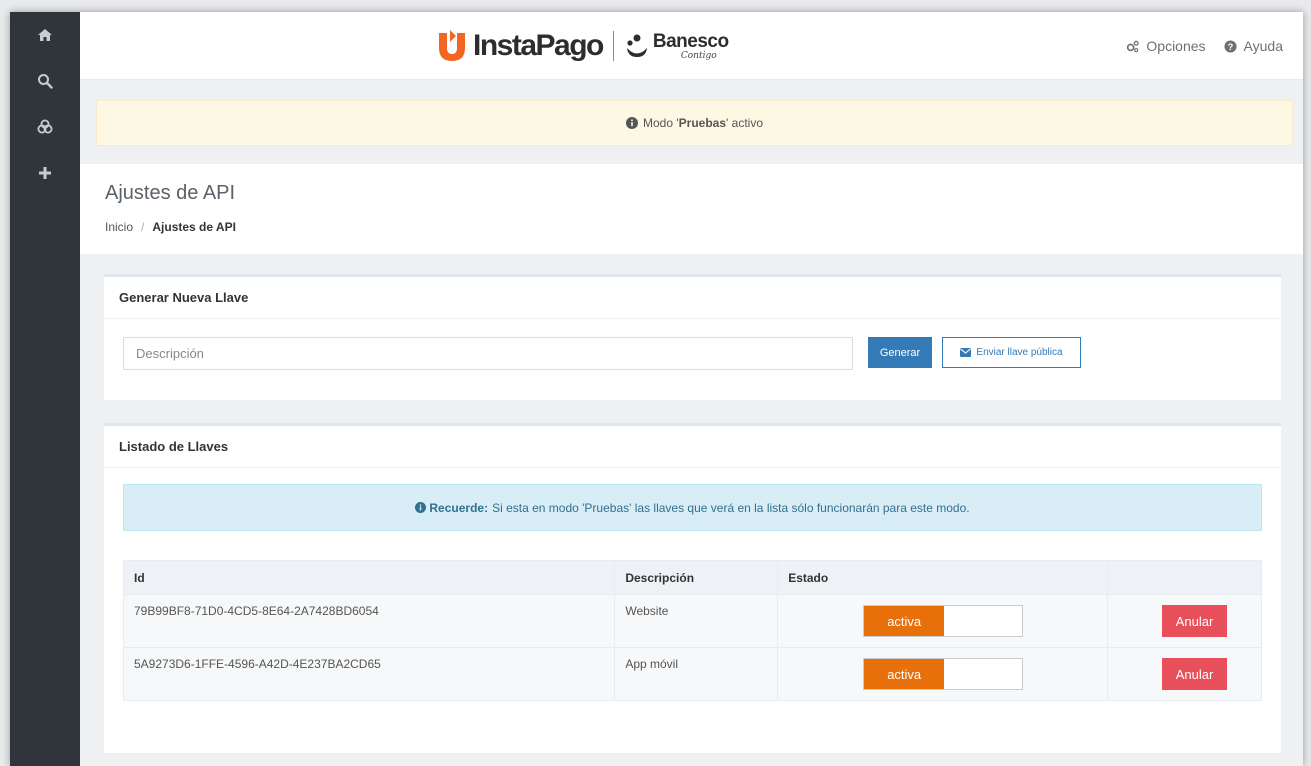 This screenshot has width=1311, height=766. Describe the element at coordinates (692, 447) in the screenshot. I see `keys-list-title: Listado de Llaves` at that location.